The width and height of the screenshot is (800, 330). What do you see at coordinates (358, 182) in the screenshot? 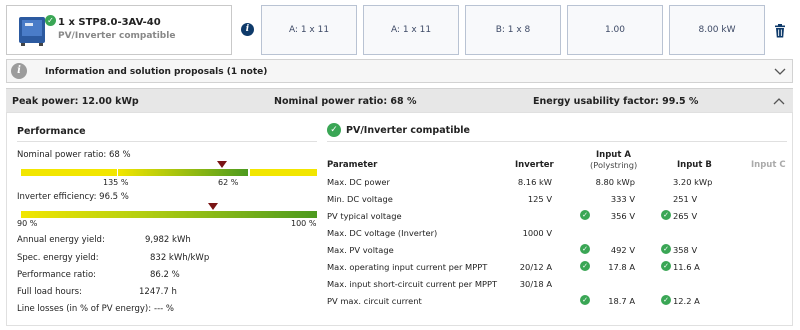
I see `parameter-cell: Max. DC power` at bounding box center [358, 182].